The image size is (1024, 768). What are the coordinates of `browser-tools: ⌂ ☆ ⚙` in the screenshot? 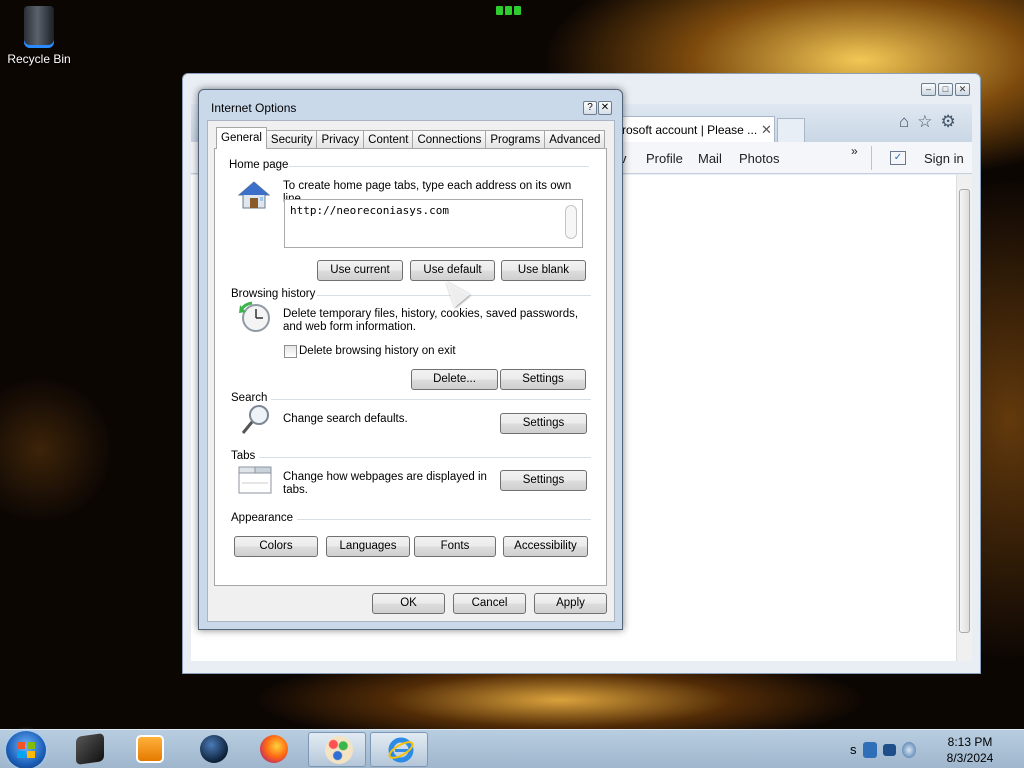 It's located at (927, 122).